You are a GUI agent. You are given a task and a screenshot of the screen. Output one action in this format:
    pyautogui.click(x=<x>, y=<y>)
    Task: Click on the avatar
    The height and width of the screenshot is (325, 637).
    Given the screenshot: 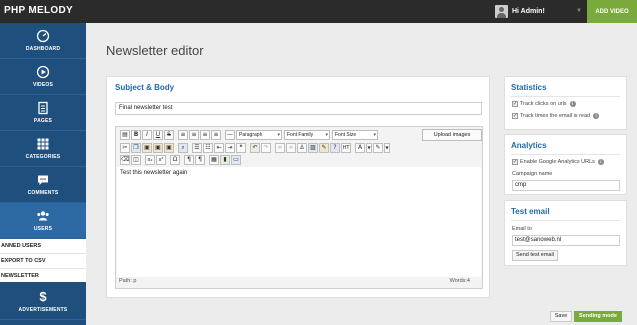 What is the action you would take?
    pyautogui.click(x=501, y=11)
    